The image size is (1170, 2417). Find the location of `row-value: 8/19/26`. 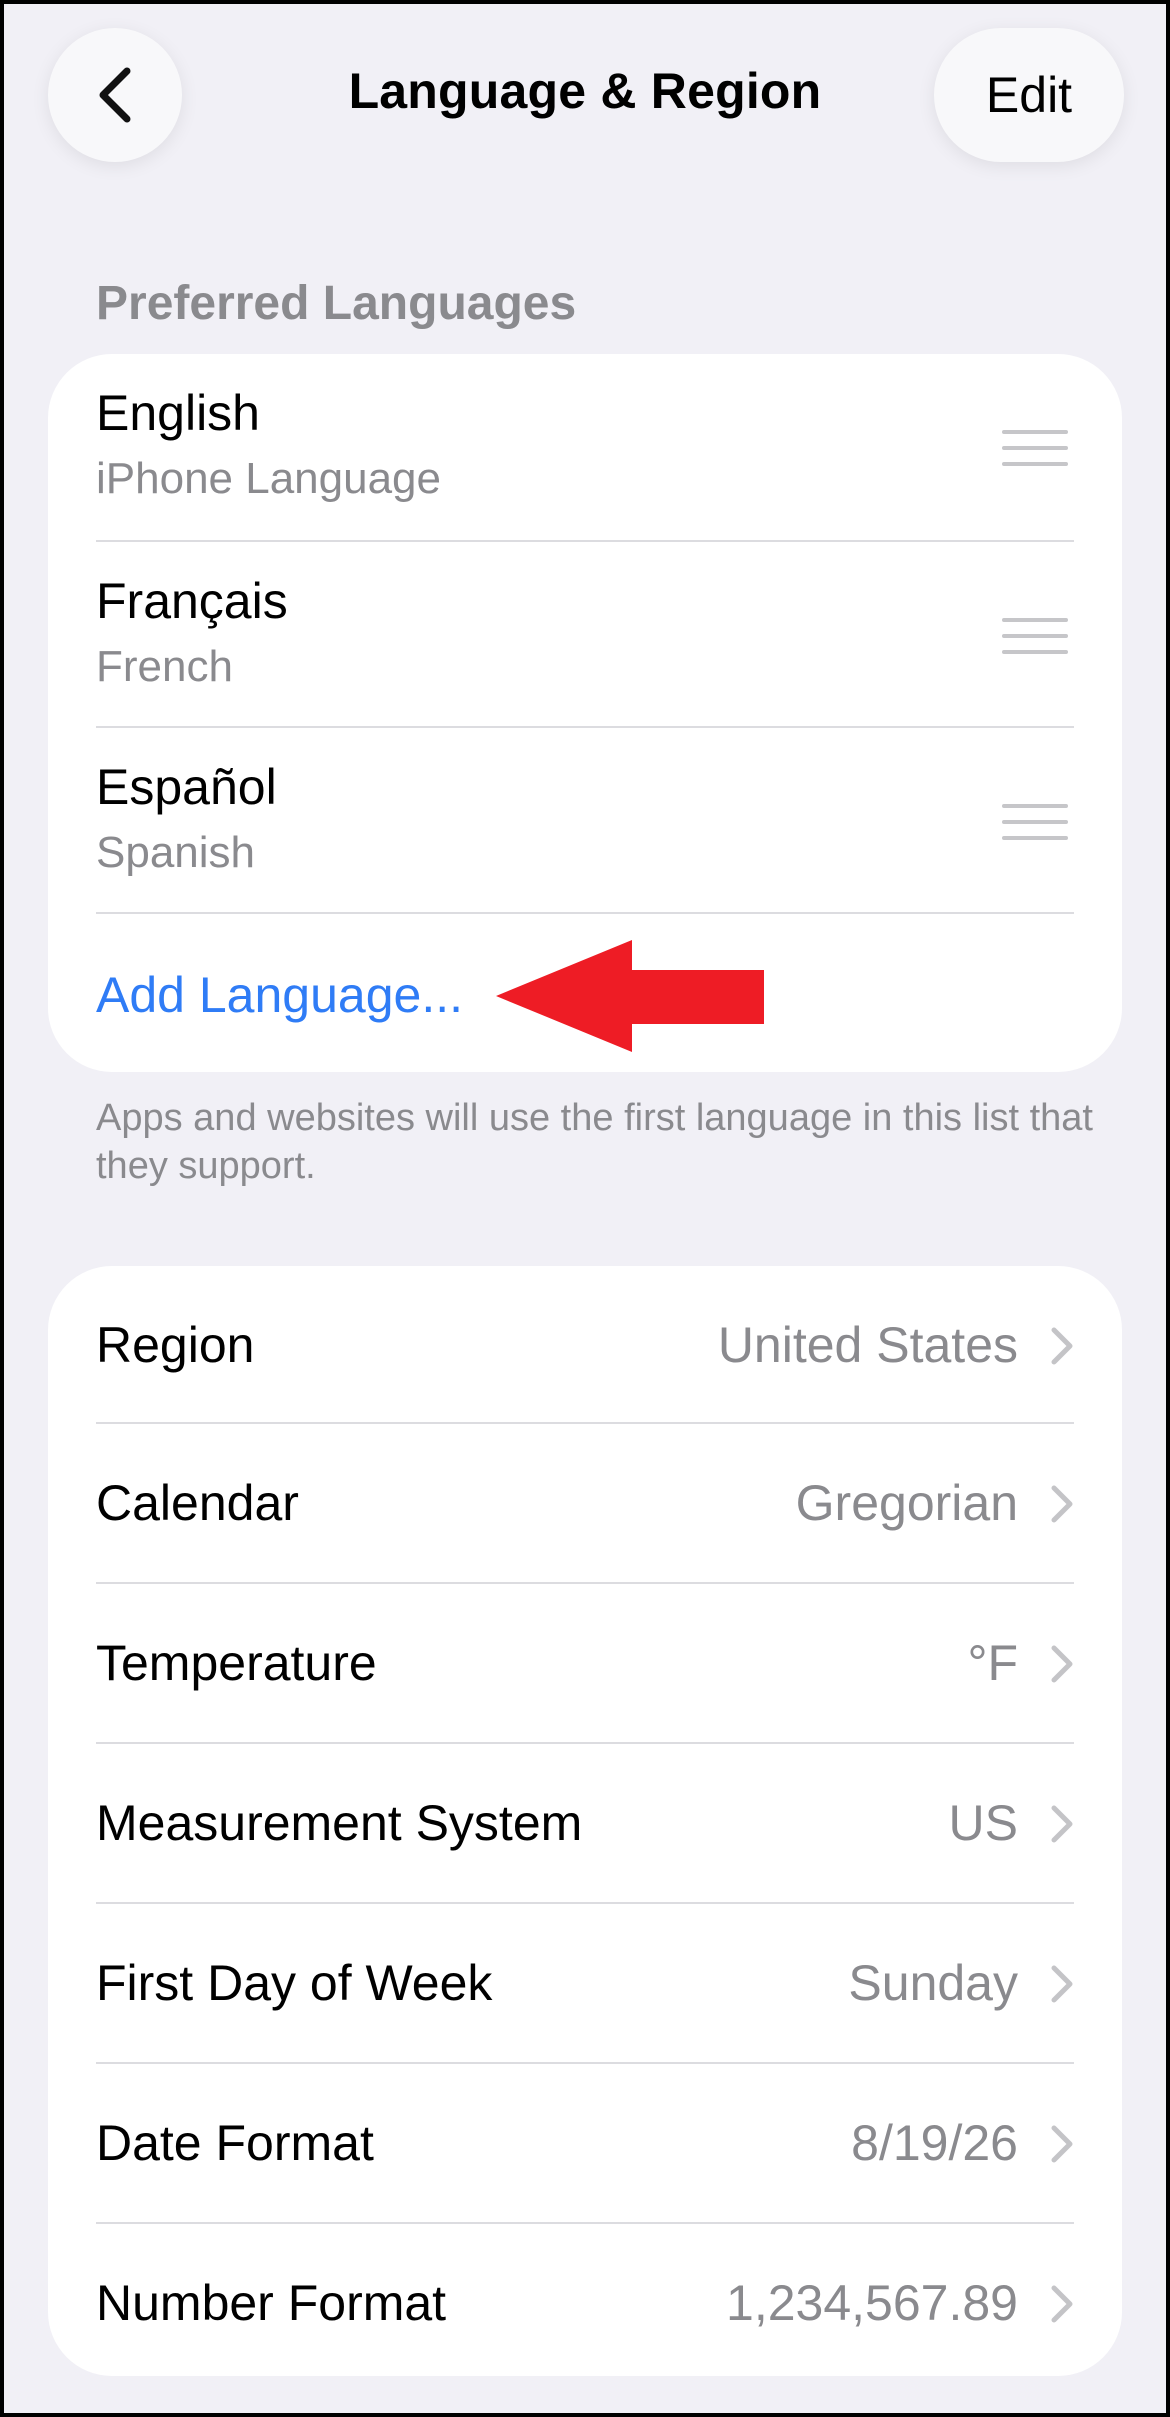

row-value: 8/19/26 is located at coordinates (934, 2143).